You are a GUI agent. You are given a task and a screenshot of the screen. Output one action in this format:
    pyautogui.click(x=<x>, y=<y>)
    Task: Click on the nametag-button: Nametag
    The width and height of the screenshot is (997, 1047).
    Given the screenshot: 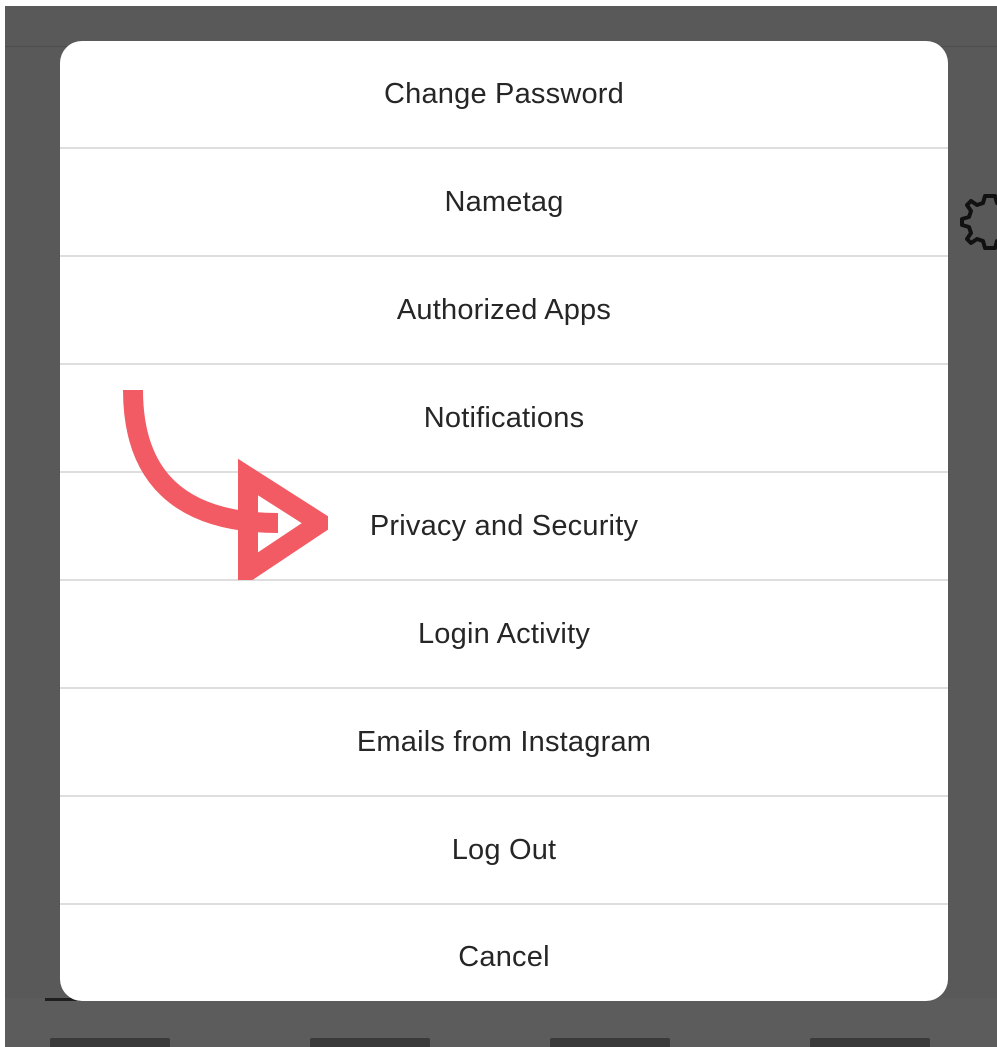 What is the action you would take?
    pyautogui.click(x=504, y=203)
    